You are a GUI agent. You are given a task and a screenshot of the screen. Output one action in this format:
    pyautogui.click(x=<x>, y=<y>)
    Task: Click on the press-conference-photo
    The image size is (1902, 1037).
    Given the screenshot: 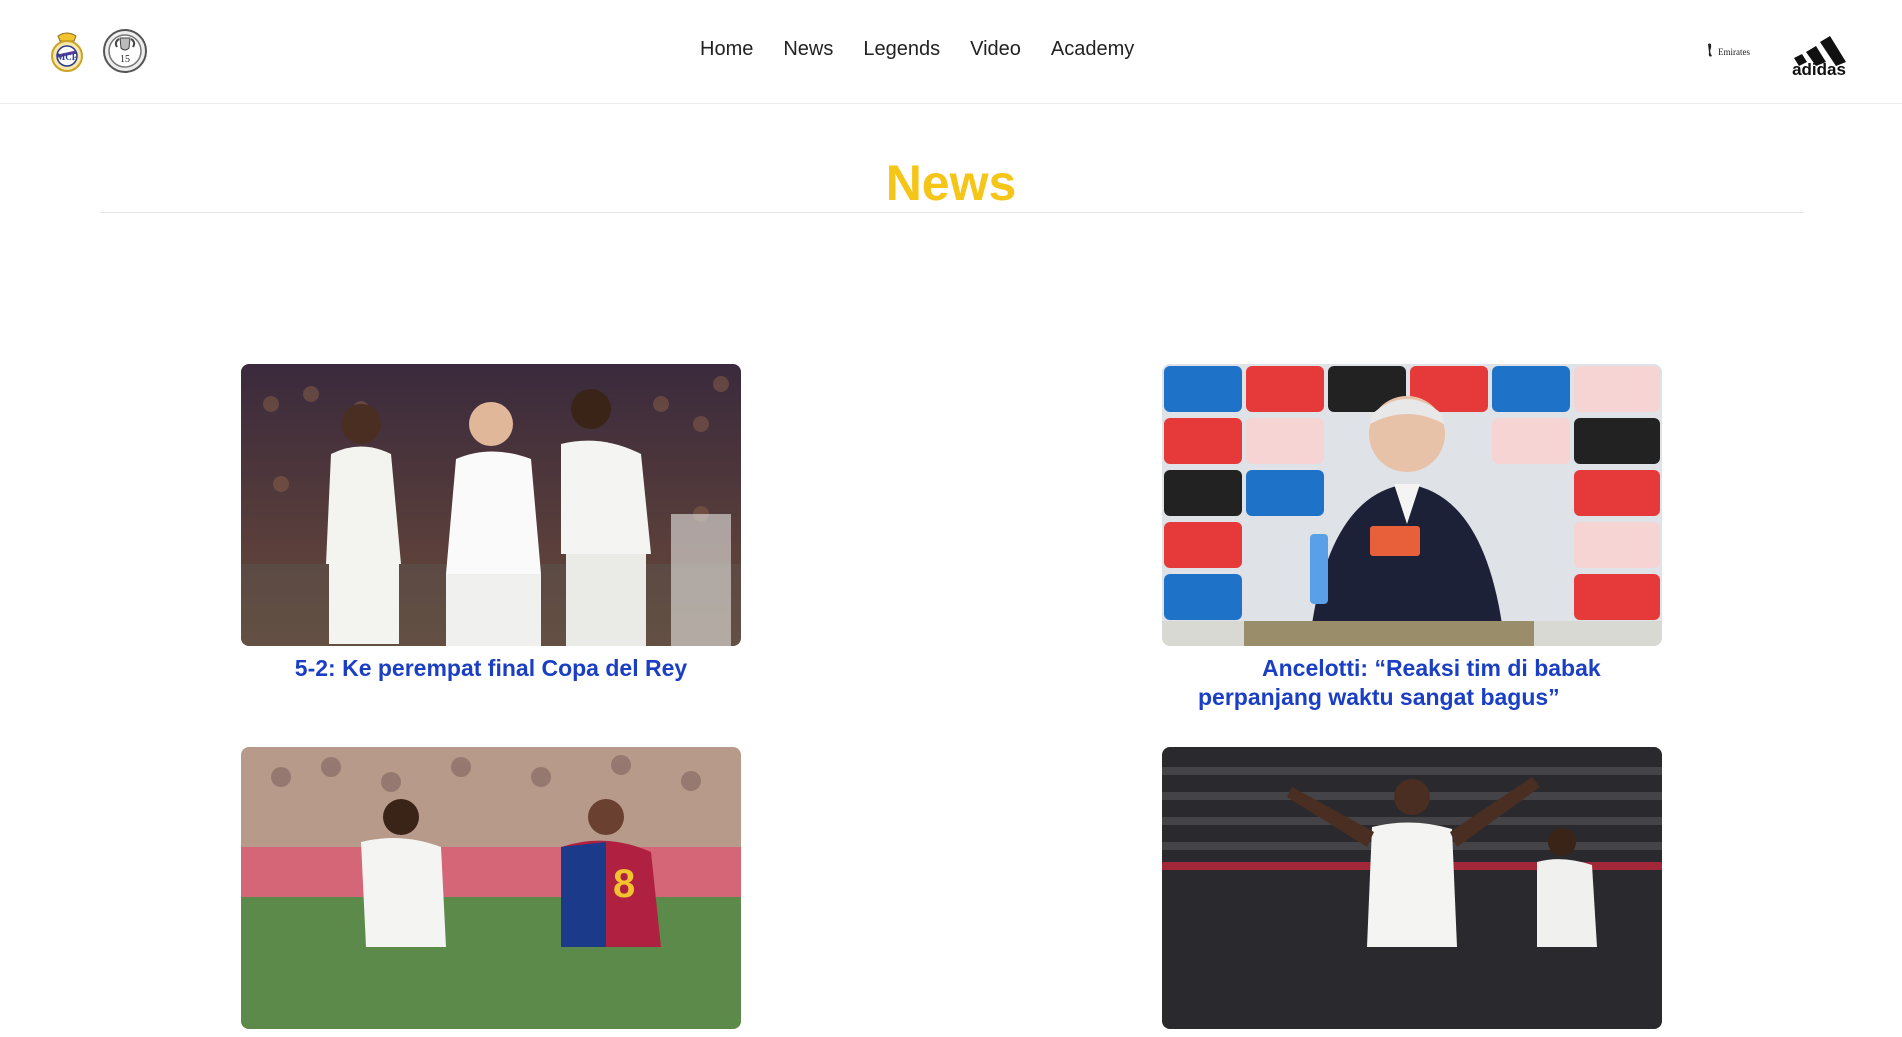 What is the action you would take?
    pyautogui.click(x=1412, y=505)
    